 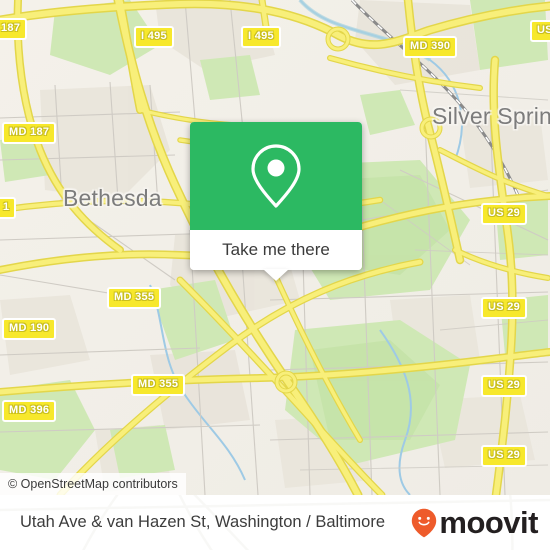 What do you see at coordinates (261, 37) in the screenshot?
I see `shield-i-495-east: I 495` at bounding box center [261, 37].